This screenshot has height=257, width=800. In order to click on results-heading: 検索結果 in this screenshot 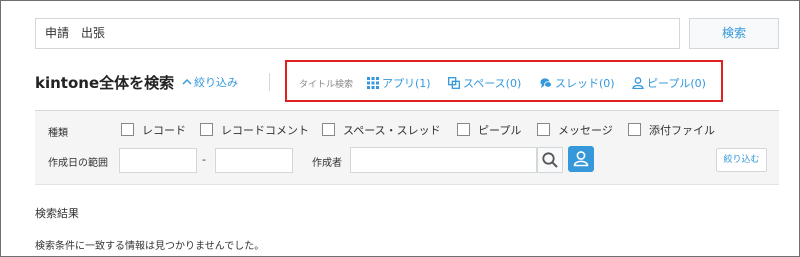, I will do `click(57, 213)`.